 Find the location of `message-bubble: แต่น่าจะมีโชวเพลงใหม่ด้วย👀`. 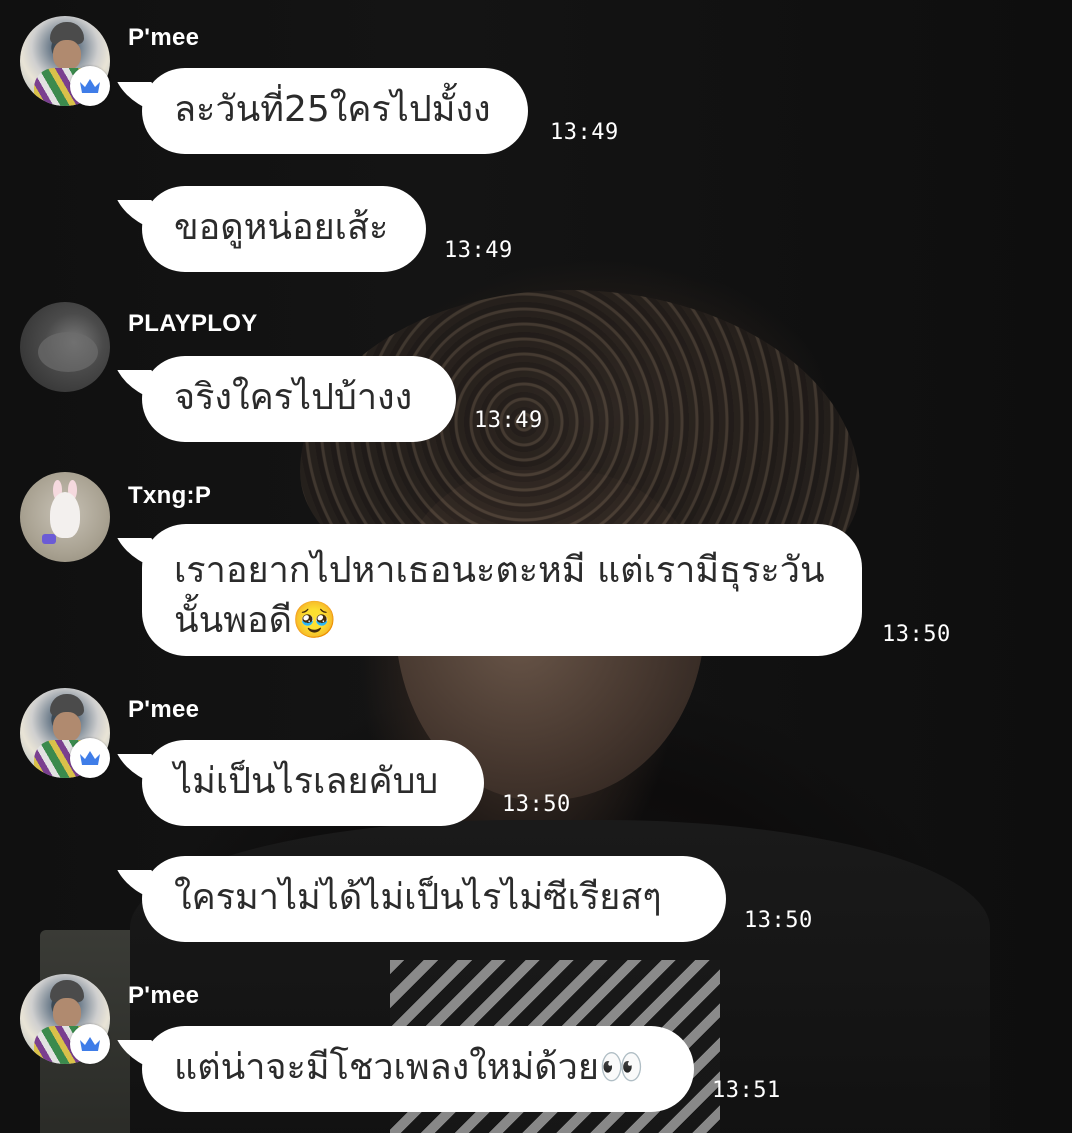

message-bubble: แต่น่าจะมีโชวเพลงใหม่ด้วย👀 is located at coordinates (418, 1069).